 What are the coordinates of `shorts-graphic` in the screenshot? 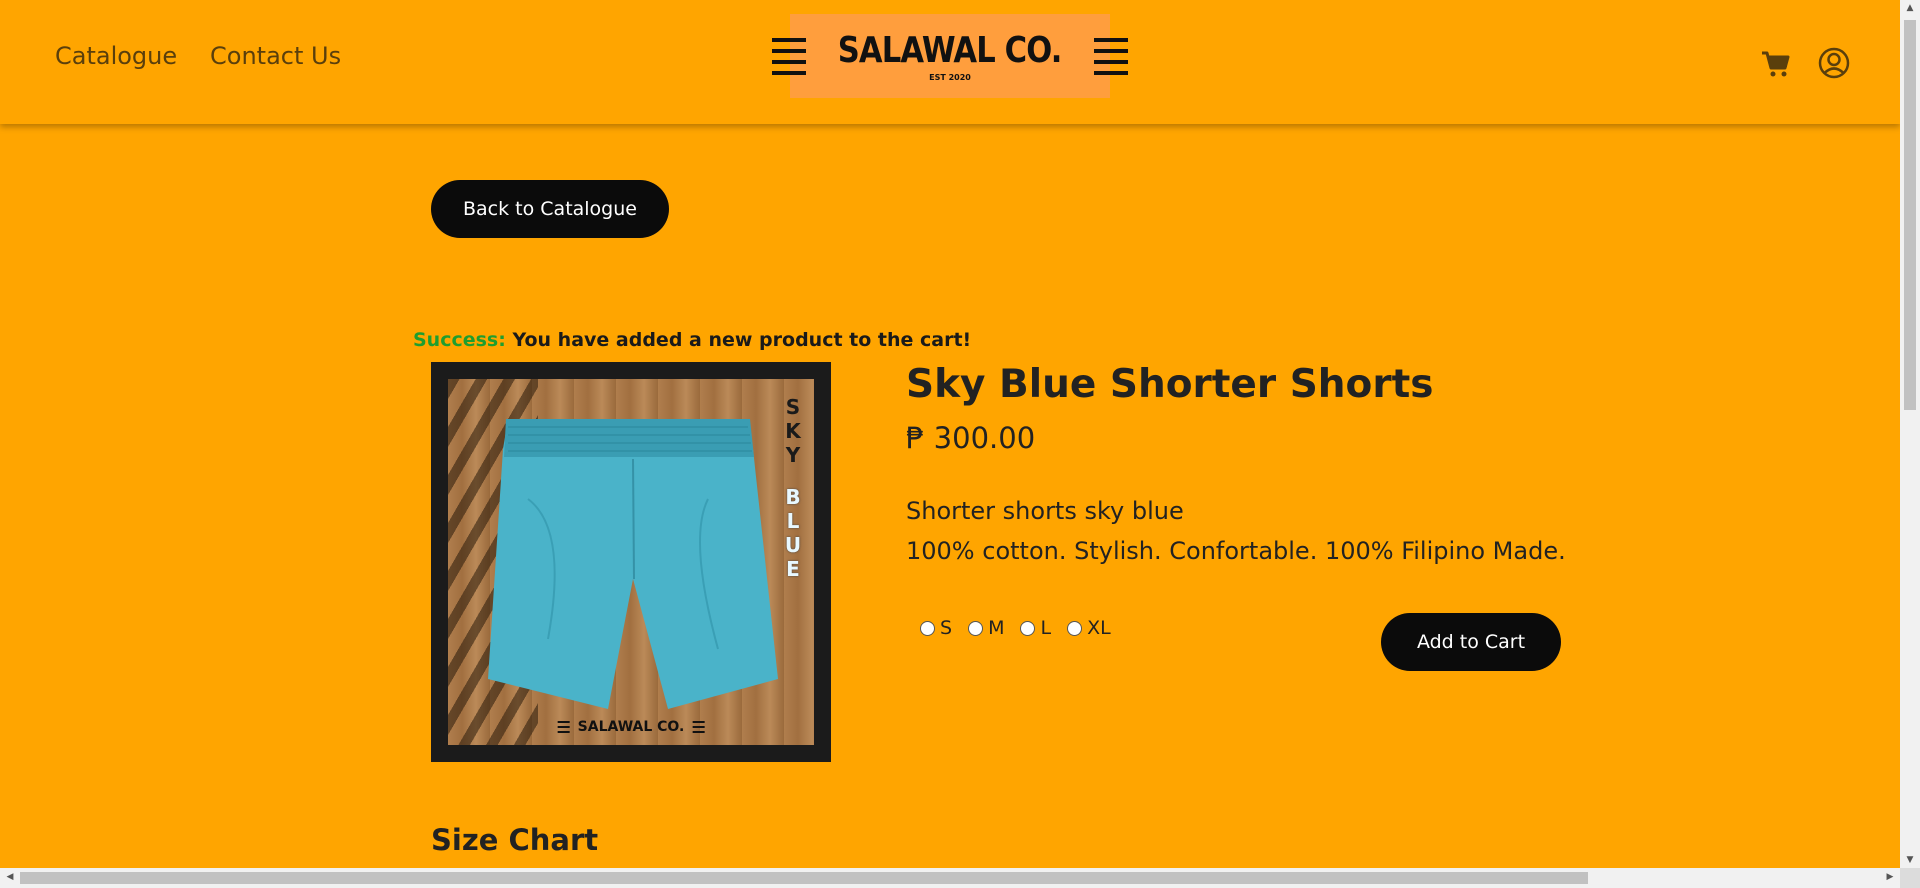 It's located at (633, 564).